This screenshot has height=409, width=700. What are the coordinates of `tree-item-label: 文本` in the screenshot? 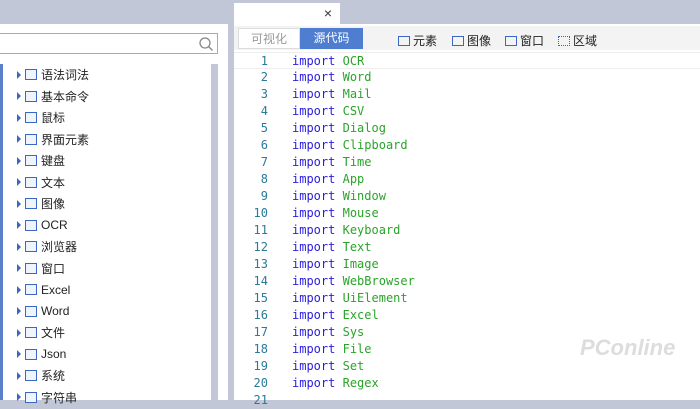 It's located at (53, 182).